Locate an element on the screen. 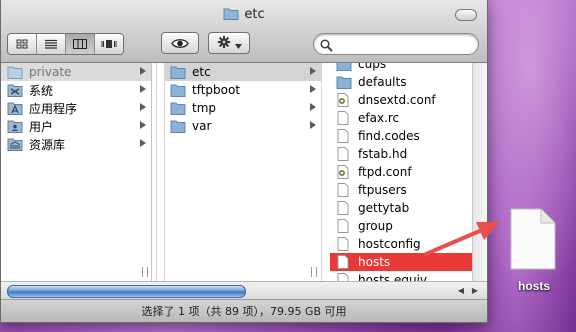  window-title: etc is located at coordinates (244, 15).